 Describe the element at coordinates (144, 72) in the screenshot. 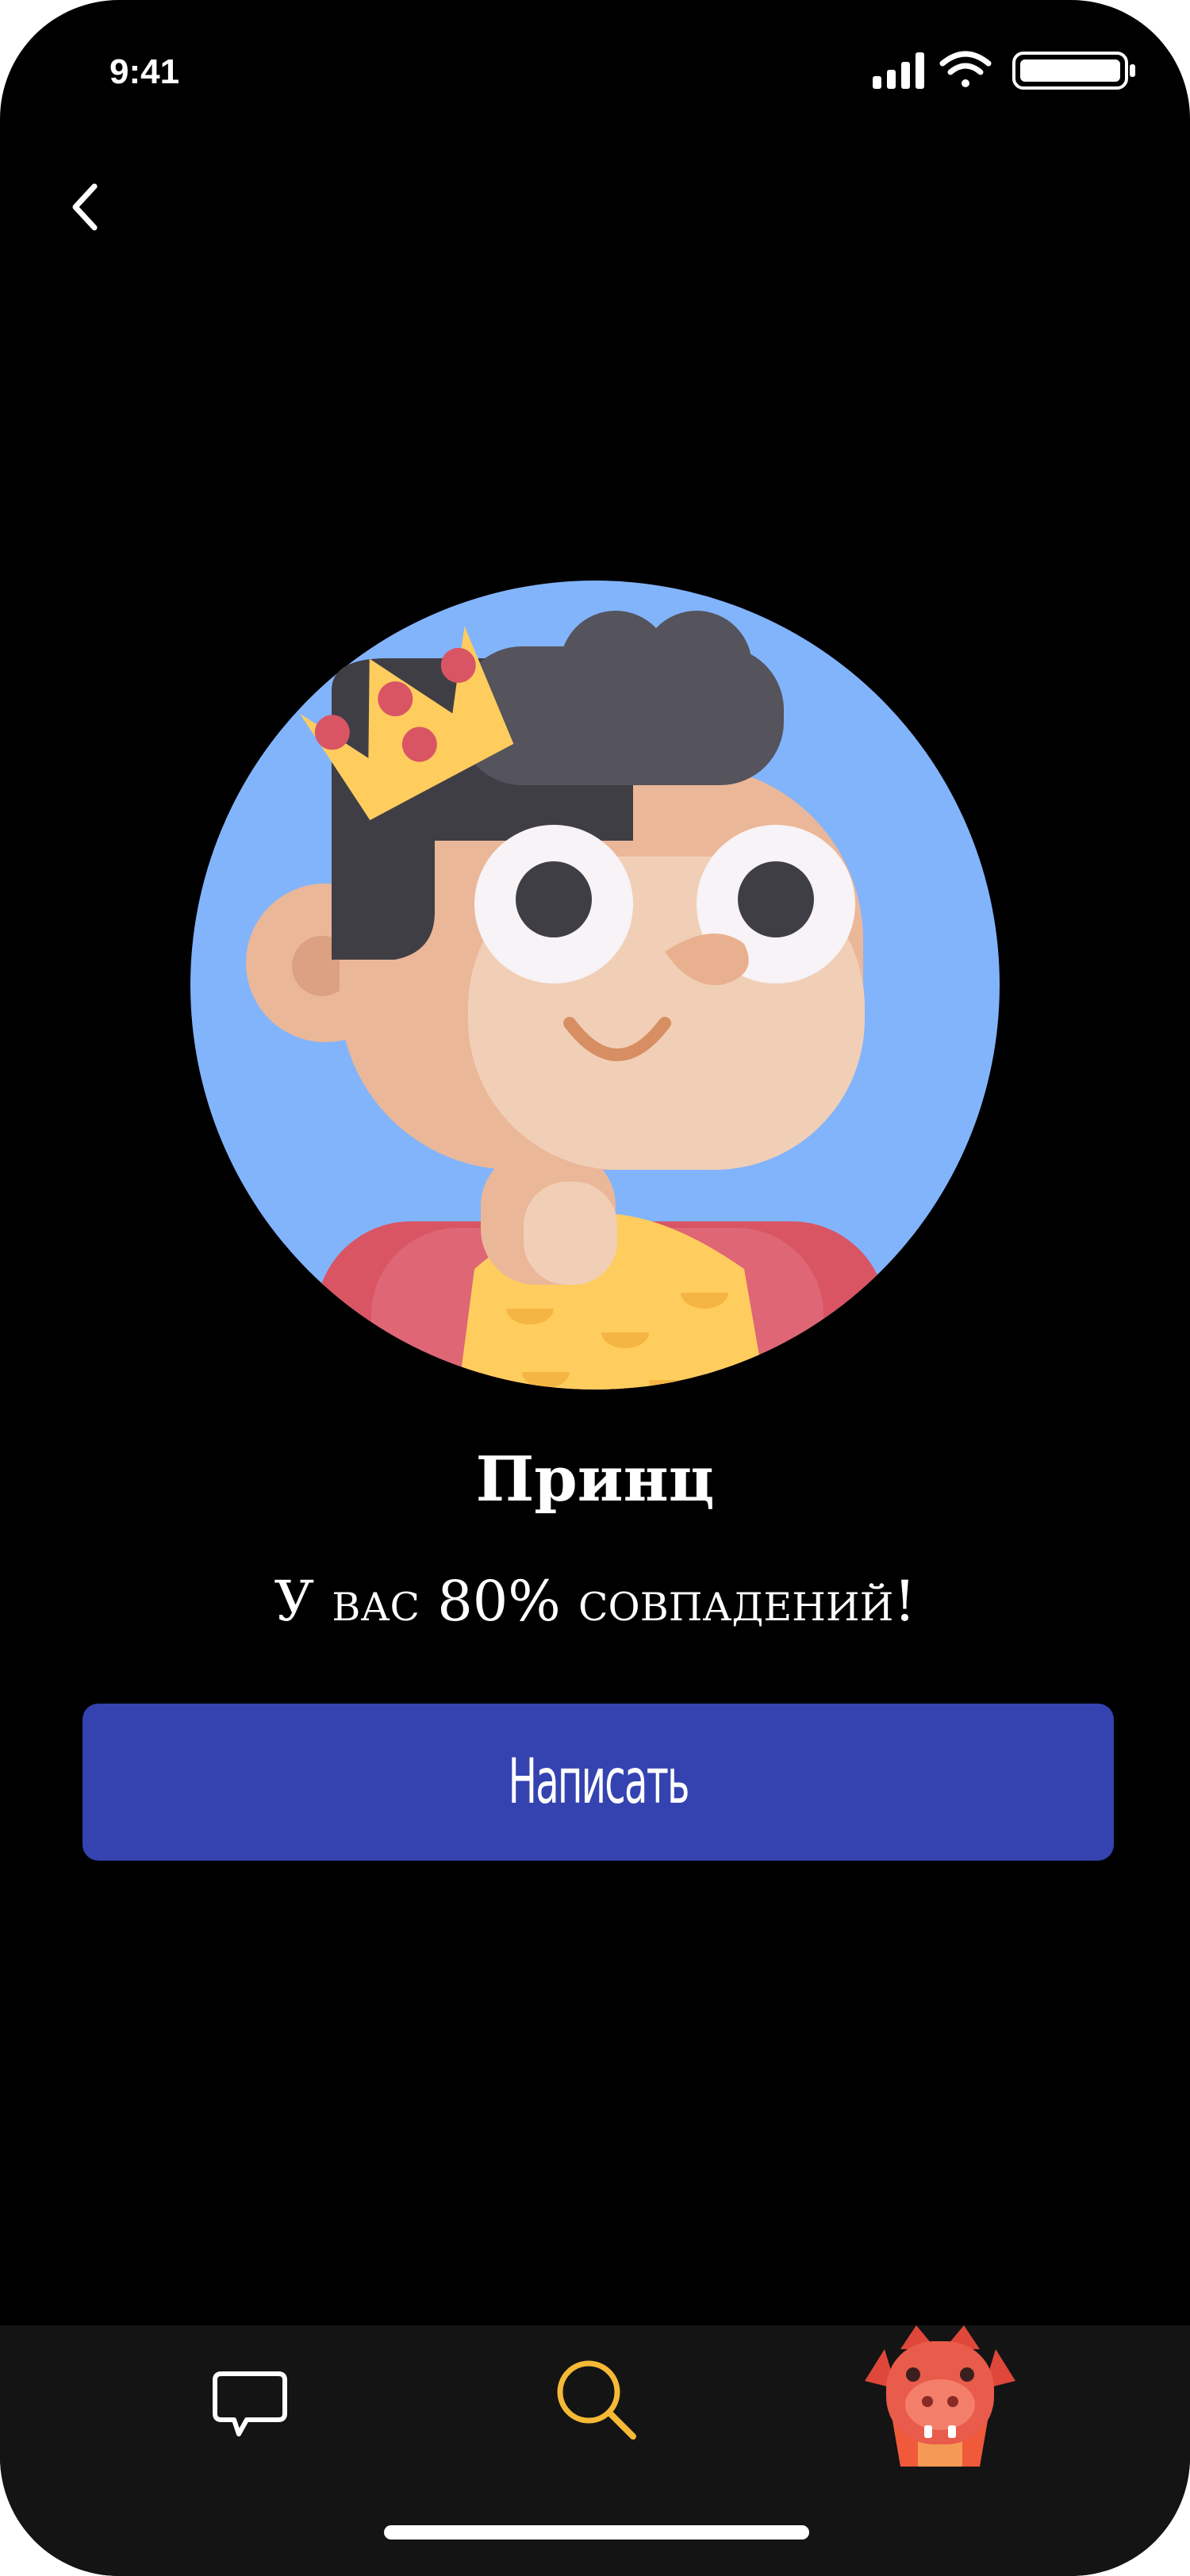

I see `status-time: 9:41` at that location.